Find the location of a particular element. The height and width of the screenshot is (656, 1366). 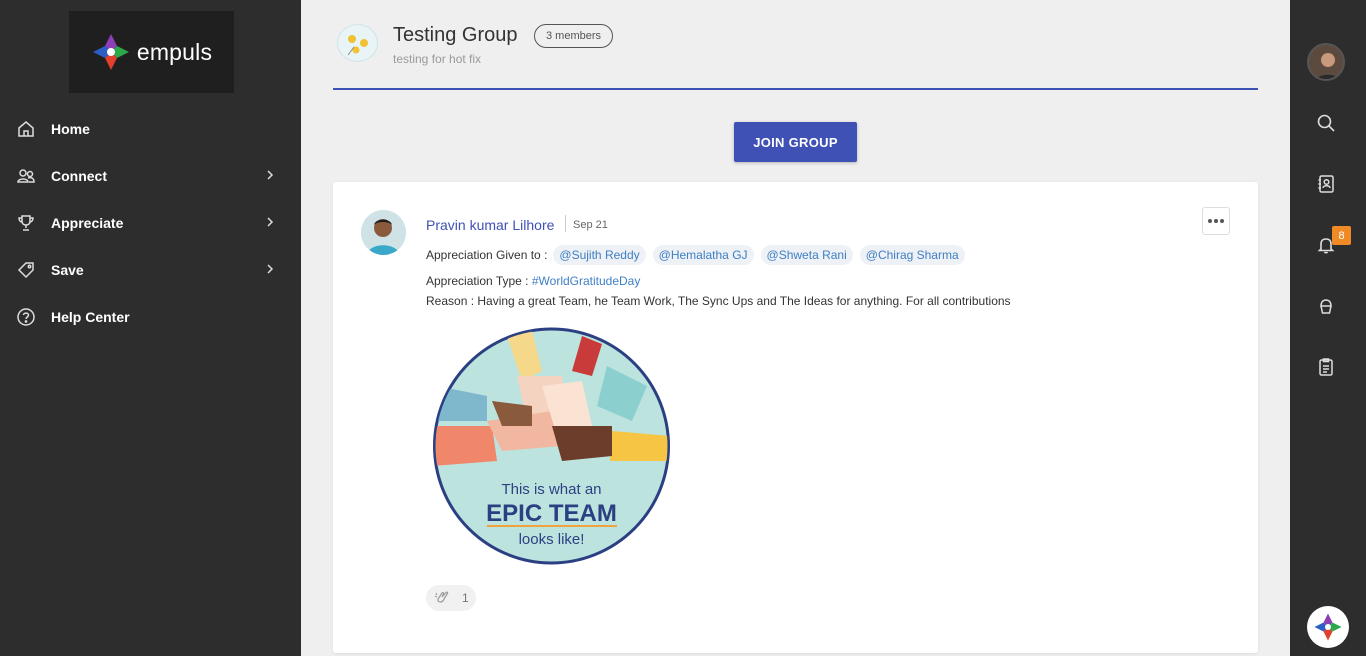

sidebar-item-appreciate: Appreciate is located at coordinates (150, 222).